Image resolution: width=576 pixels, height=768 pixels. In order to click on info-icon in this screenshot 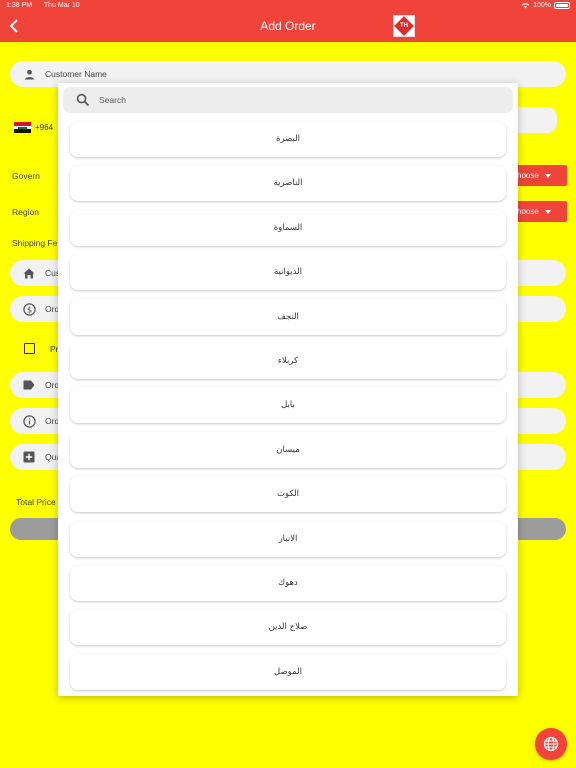, I will do `click(29, 421)`.